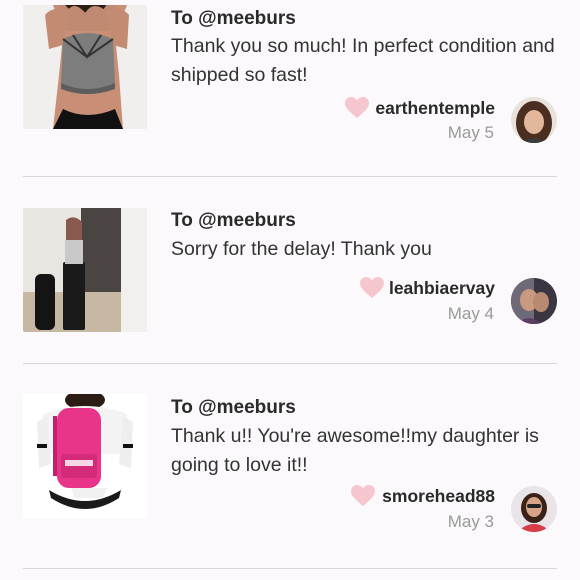 This screenshot has width=580, height=580. Describe the element at coordinates (470, 313) in the screenshot. I see `review-date: May 4` at that location.